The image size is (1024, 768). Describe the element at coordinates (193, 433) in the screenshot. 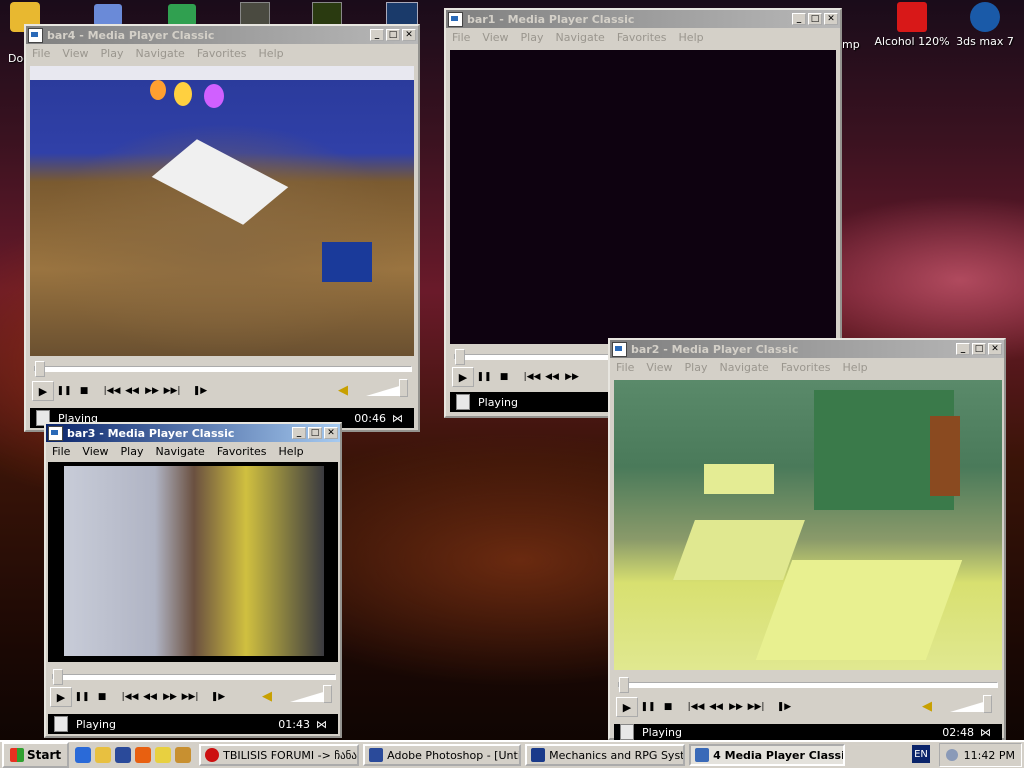

I see `titlebar: bar3 - Media Player Classic _ □ ✕` at that location.